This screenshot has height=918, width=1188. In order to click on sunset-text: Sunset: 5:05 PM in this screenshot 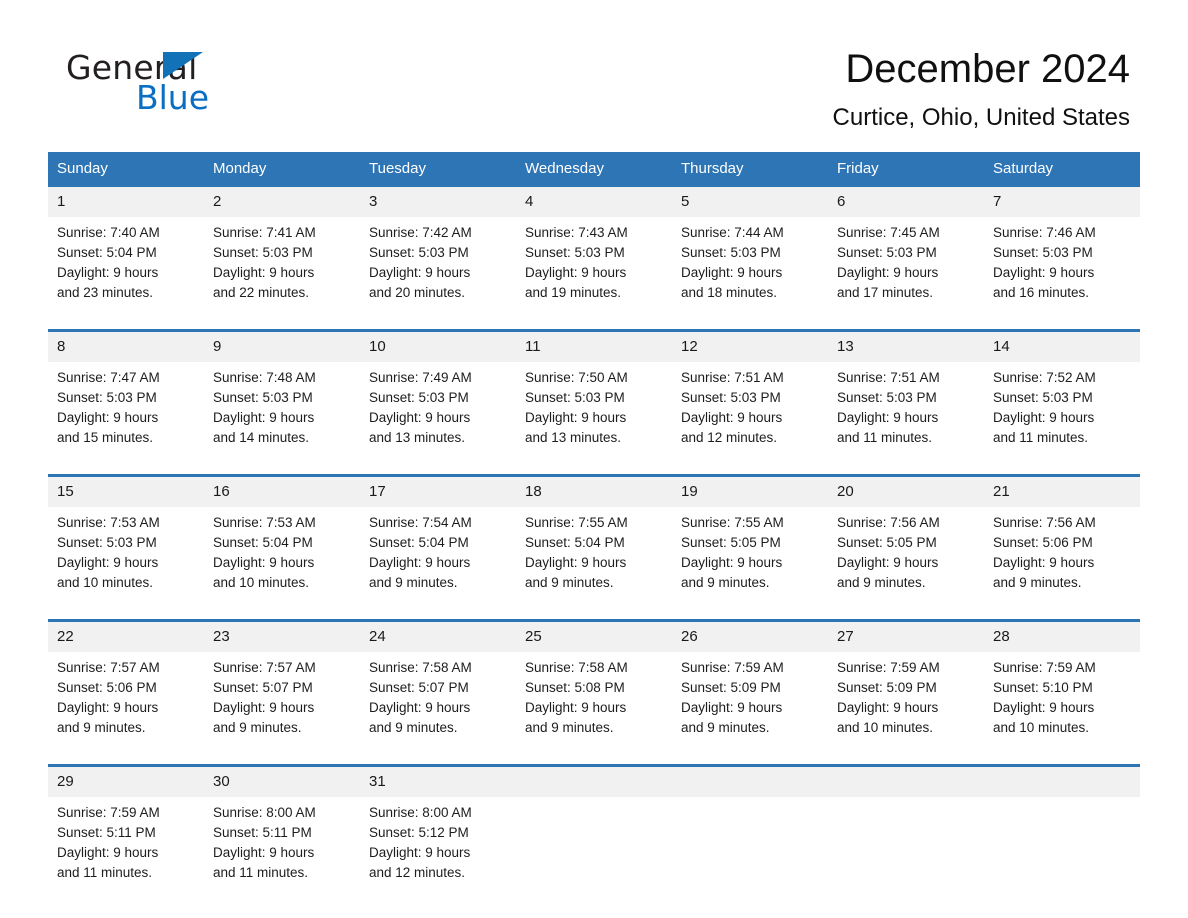, I will do `click(731, 542)`.